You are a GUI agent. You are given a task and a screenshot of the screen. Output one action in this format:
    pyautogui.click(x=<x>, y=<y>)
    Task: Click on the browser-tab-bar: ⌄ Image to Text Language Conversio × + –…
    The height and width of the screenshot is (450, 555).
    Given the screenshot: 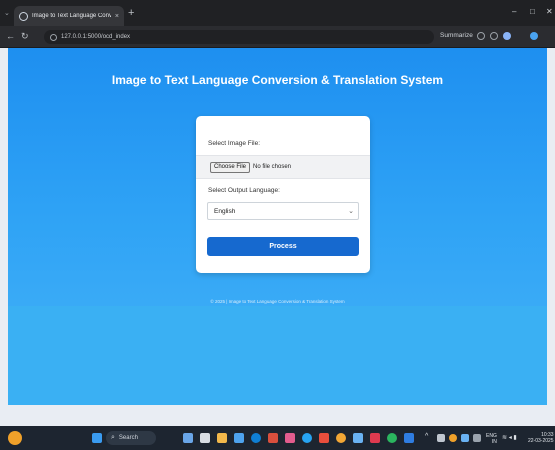 What is the action you would take?
    pyautogui.click(x=277, y=13)
    